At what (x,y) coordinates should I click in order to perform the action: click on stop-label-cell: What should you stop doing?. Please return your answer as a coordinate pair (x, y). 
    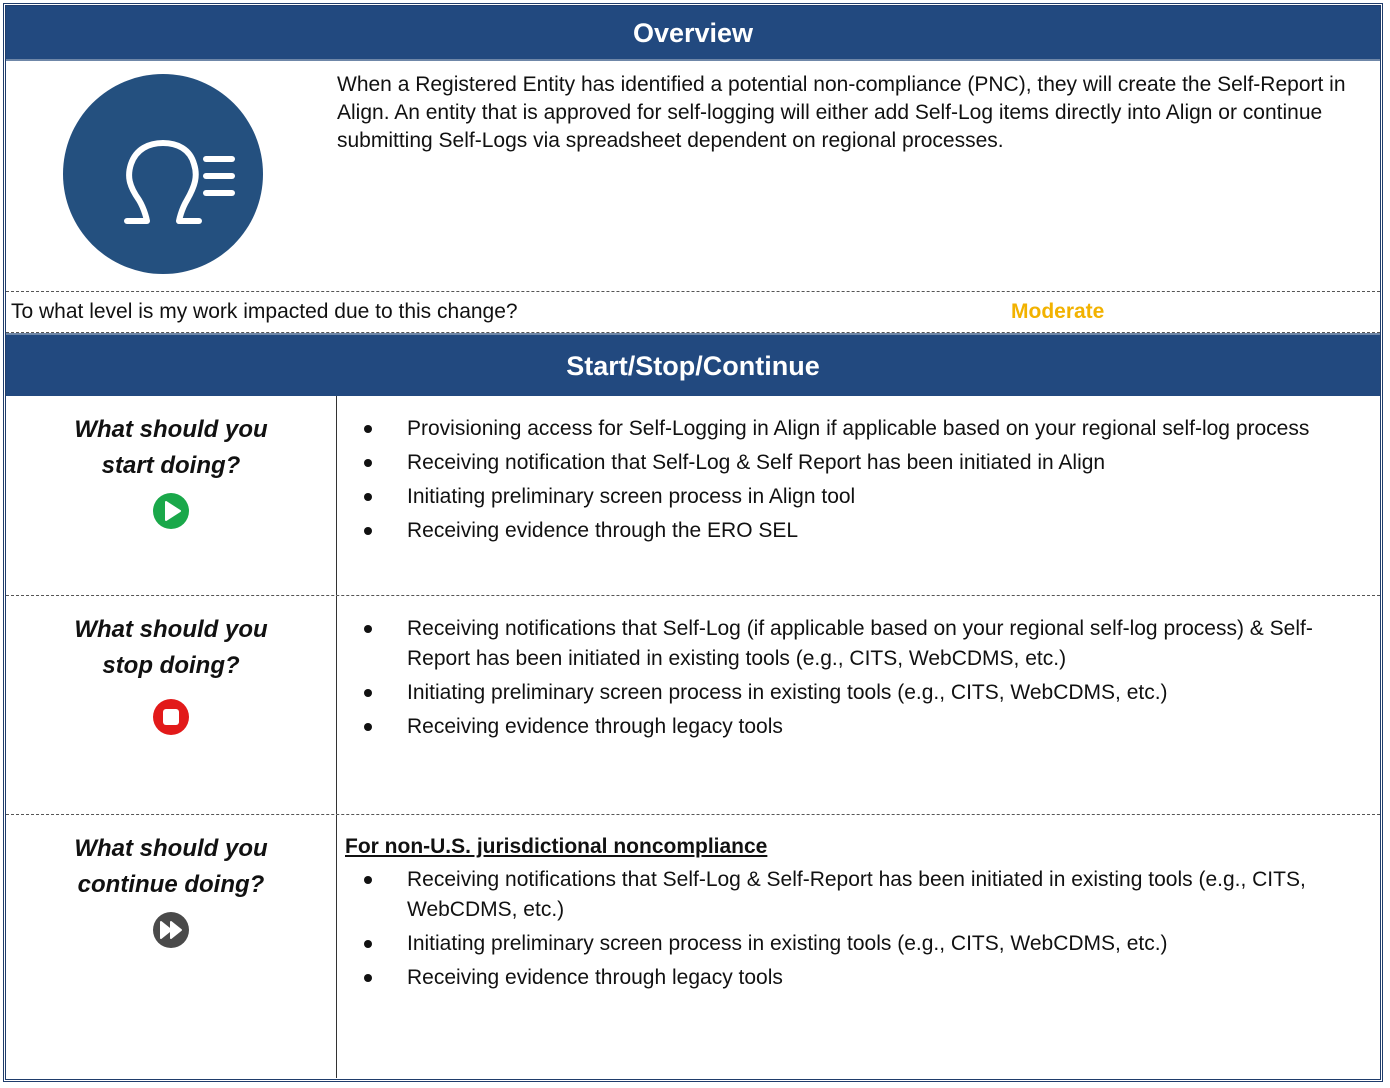
    Looking at the image, I should click on (171, 705).